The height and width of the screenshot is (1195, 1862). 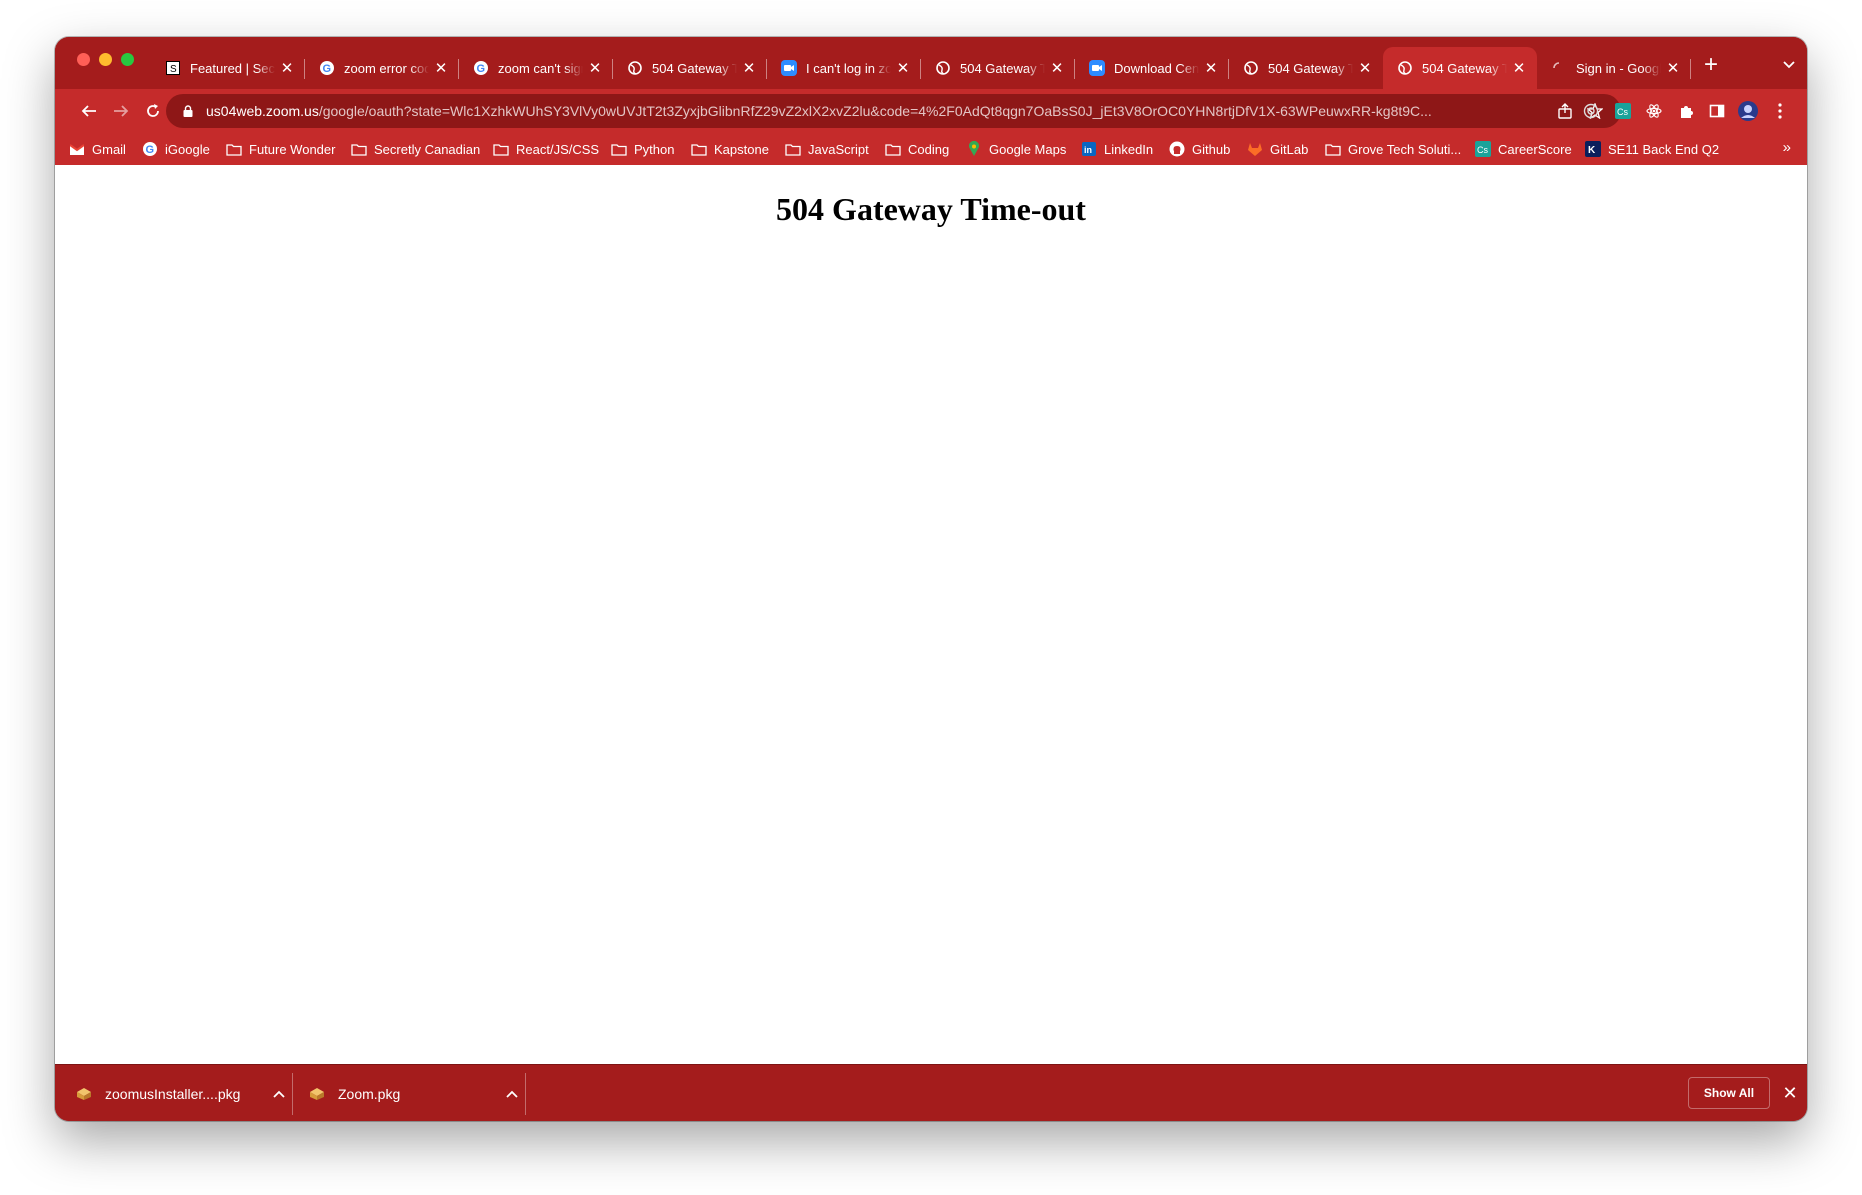 I want to click on bookmark-label: iGoogle, so click(x=187, y=149).